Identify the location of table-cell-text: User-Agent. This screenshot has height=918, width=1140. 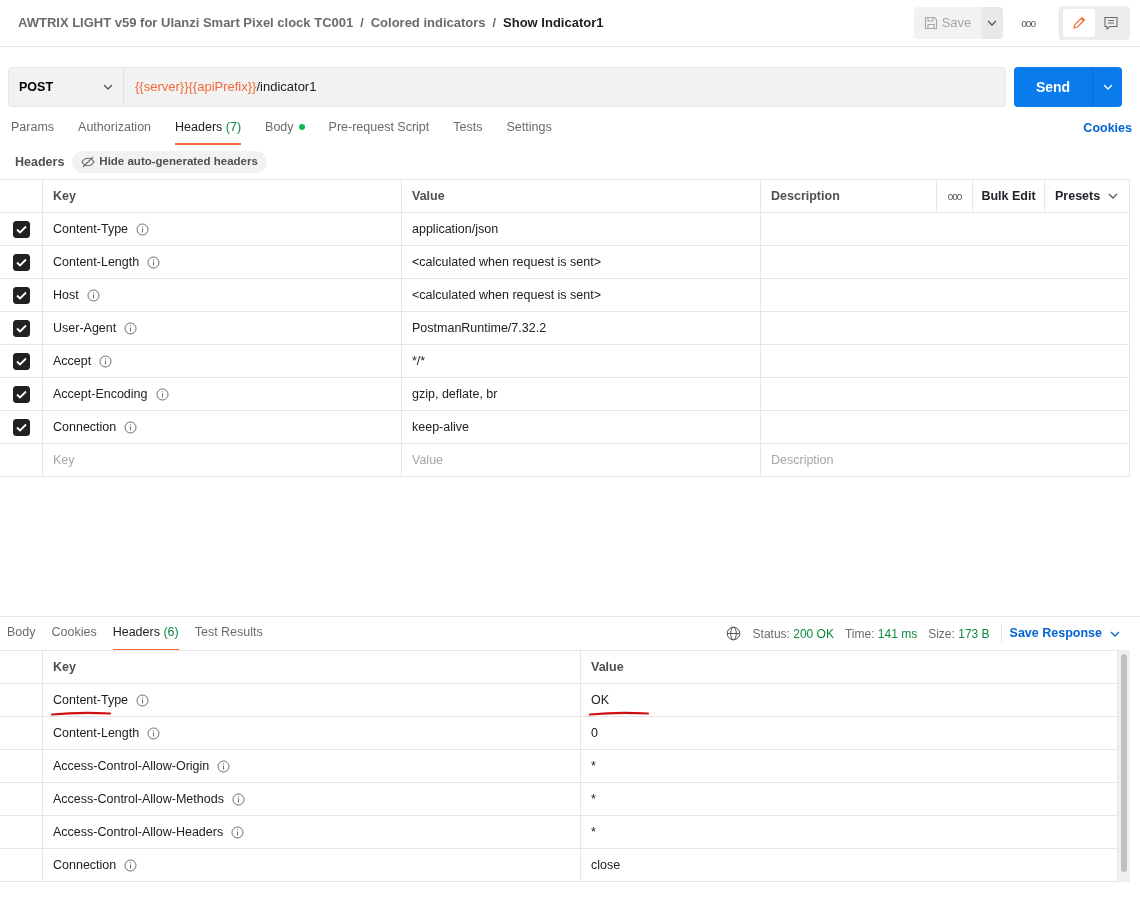
(85, 328).